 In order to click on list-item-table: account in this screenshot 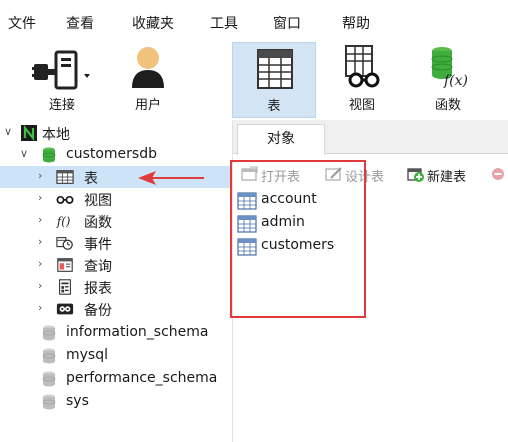, I will do `click(307, 201)`.